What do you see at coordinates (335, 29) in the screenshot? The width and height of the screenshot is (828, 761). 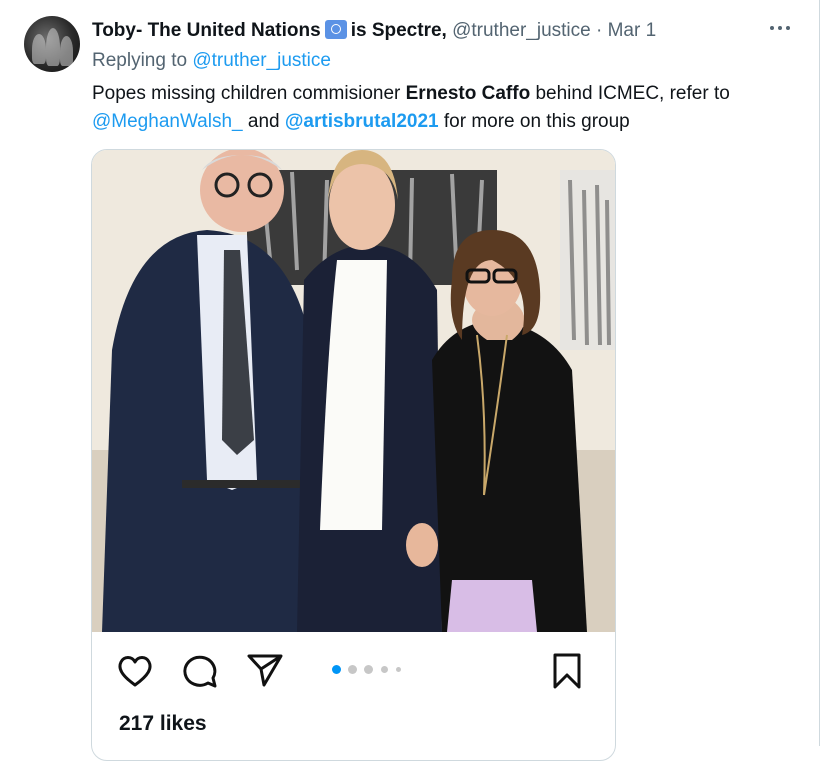 I see `un-flag-icon` at bounding box center [335, 29].